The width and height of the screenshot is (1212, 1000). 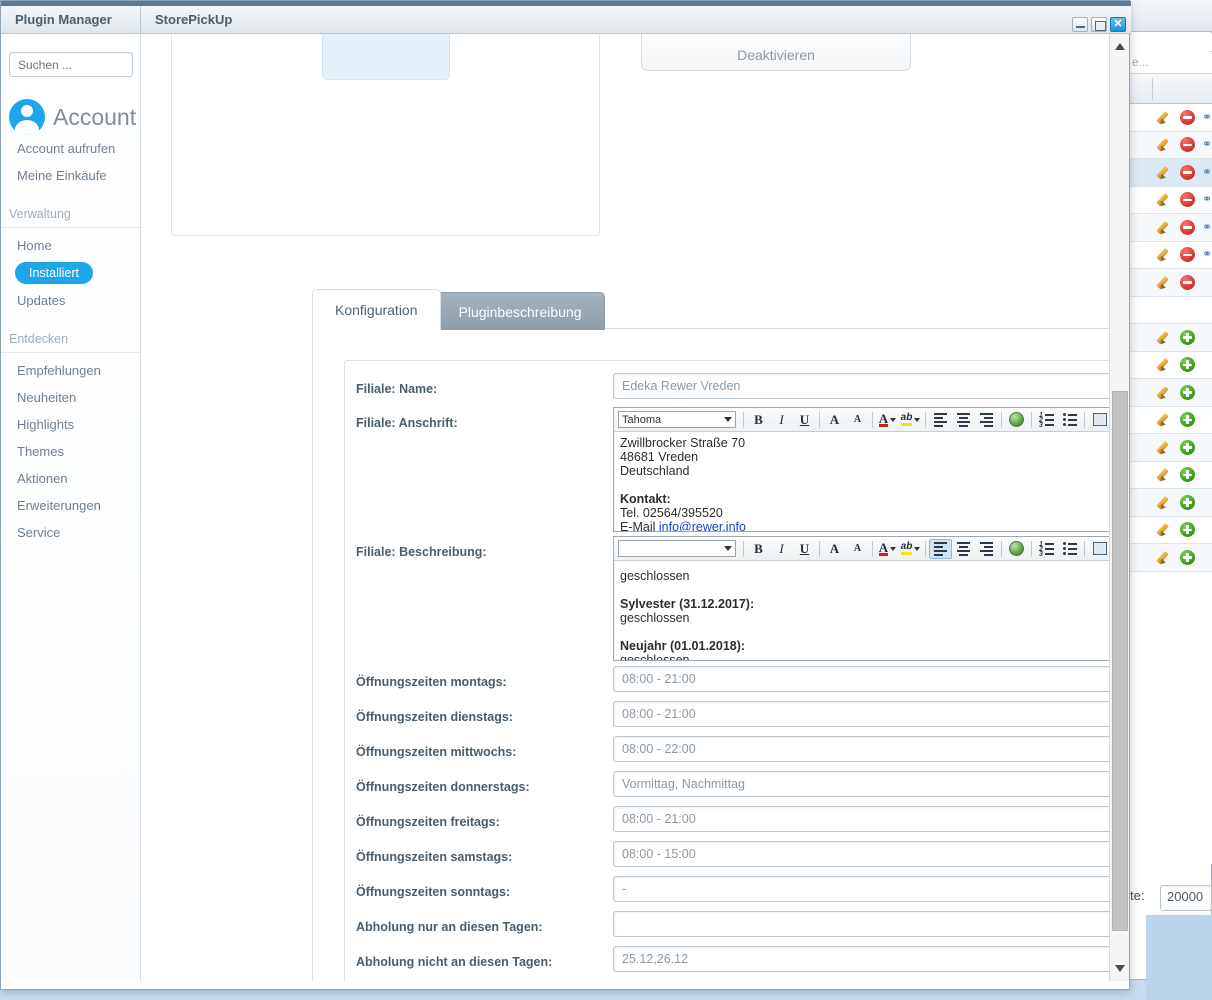 What do you see at coordinates (70, 397) in the screenshot?
I see `sidebar-item-neuheiten: Neuheiten` at bounding box center [70, 397].